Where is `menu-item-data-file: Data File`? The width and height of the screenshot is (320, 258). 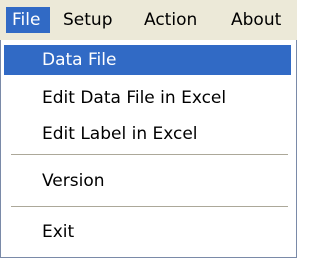
menu-item-data-file: Data File is located at coordinates (147, 60).